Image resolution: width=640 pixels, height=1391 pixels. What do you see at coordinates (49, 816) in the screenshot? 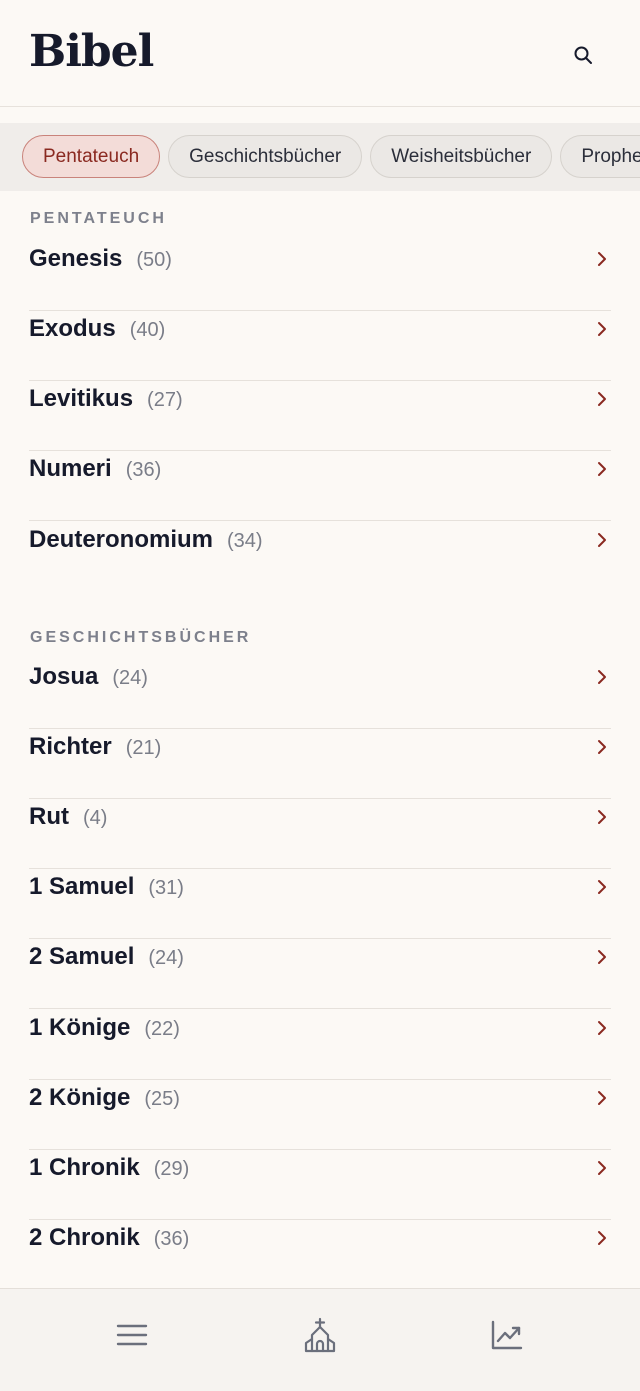
I see `book-name: Rut` at bounding box center [49, 816].